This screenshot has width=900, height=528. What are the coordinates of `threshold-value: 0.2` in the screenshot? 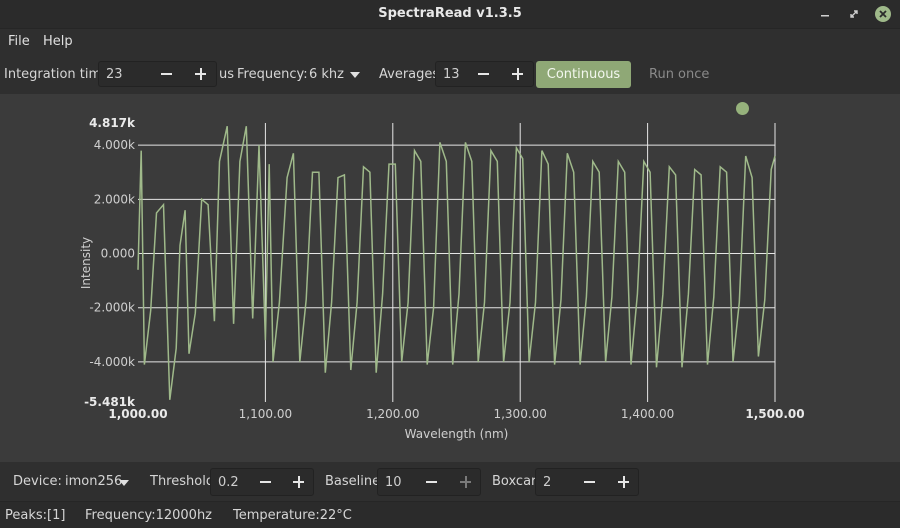 It's located at (228, 482).